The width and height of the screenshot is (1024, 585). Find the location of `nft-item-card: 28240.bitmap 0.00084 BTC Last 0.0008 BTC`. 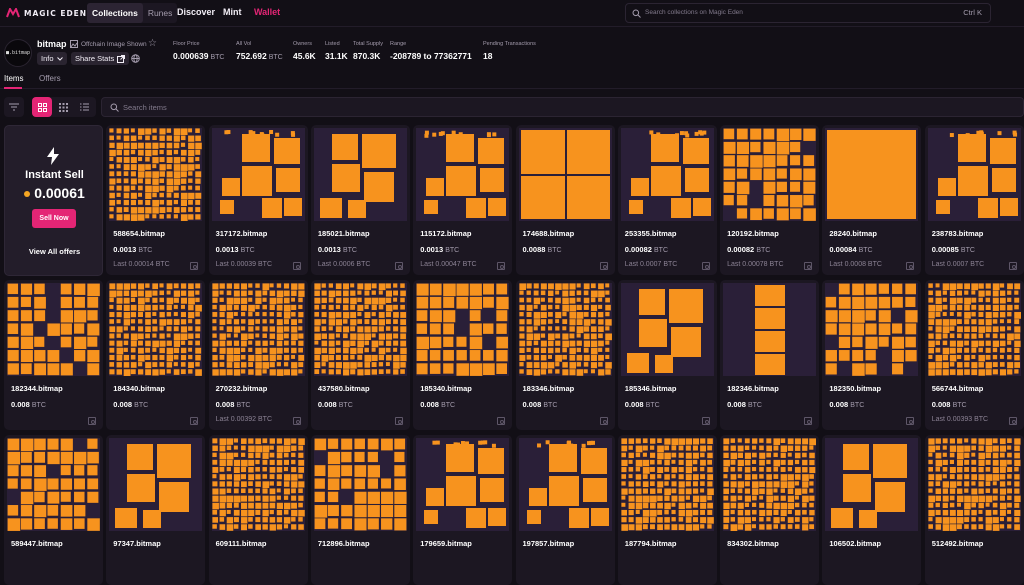

nft-item-card: 28240.bitmap 0.00084 BTC Last 0.0008 BTC is located at coordinates (872, 200).